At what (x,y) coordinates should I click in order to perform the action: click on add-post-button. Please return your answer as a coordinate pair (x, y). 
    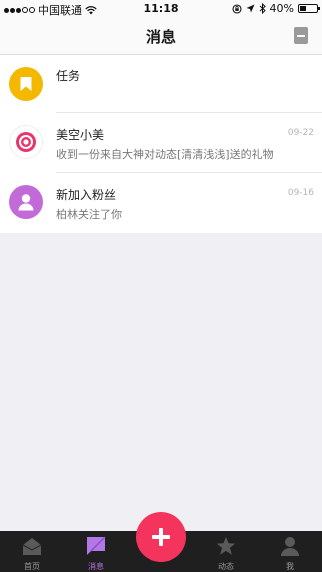
    Looking at the image, I should click on (161, 537).